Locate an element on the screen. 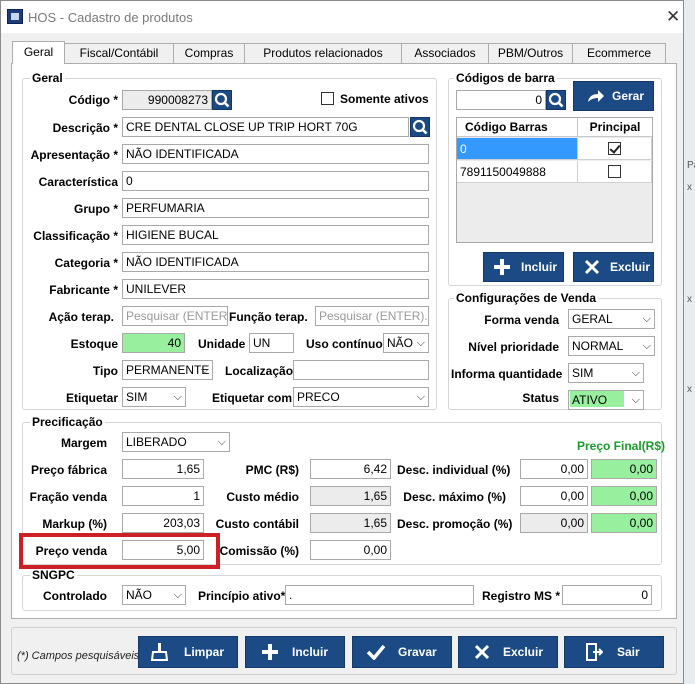 This screenshot has width=695, height=684. status-select: ATIVO ⌵ is located at coordinates (606, 400).